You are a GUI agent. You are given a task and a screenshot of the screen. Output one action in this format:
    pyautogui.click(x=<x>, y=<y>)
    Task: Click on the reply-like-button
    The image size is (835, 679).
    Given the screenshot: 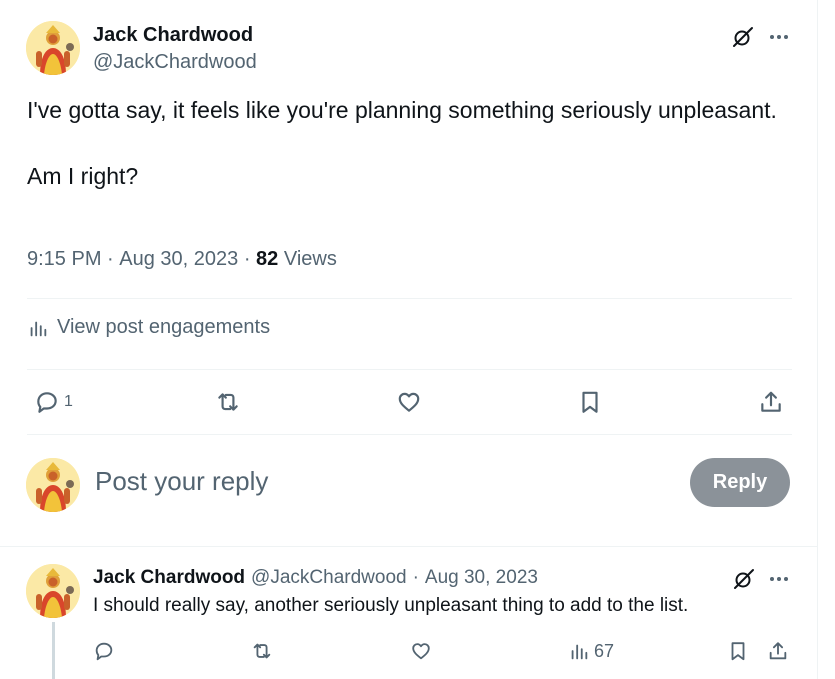 What is the action you would take?
    pyautogui.click(x=421, y=651)
    